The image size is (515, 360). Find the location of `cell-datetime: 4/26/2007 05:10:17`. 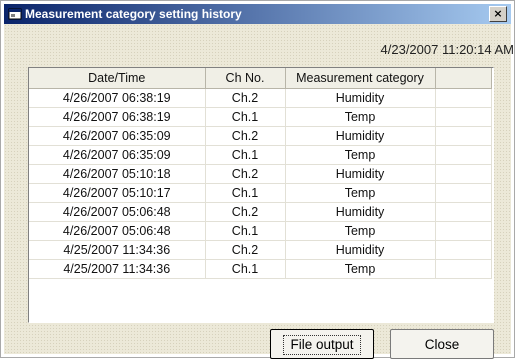

cell-datetime: 4/26/2007 05:10:17 is located at coordinates (117, 193).